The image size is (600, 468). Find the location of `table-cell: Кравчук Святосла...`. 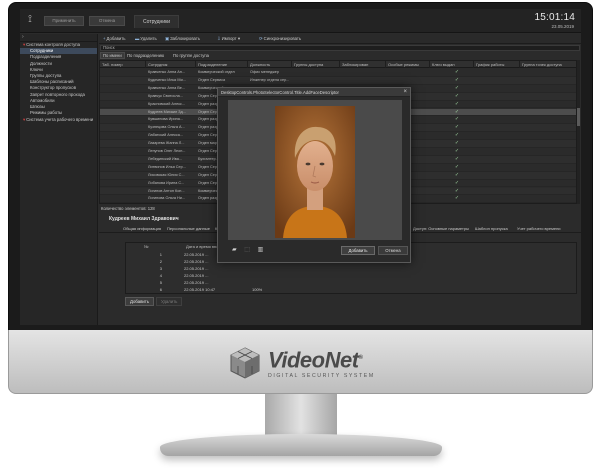

table-cell: Кравчук Святосла... is located at coordinates (165, 95).